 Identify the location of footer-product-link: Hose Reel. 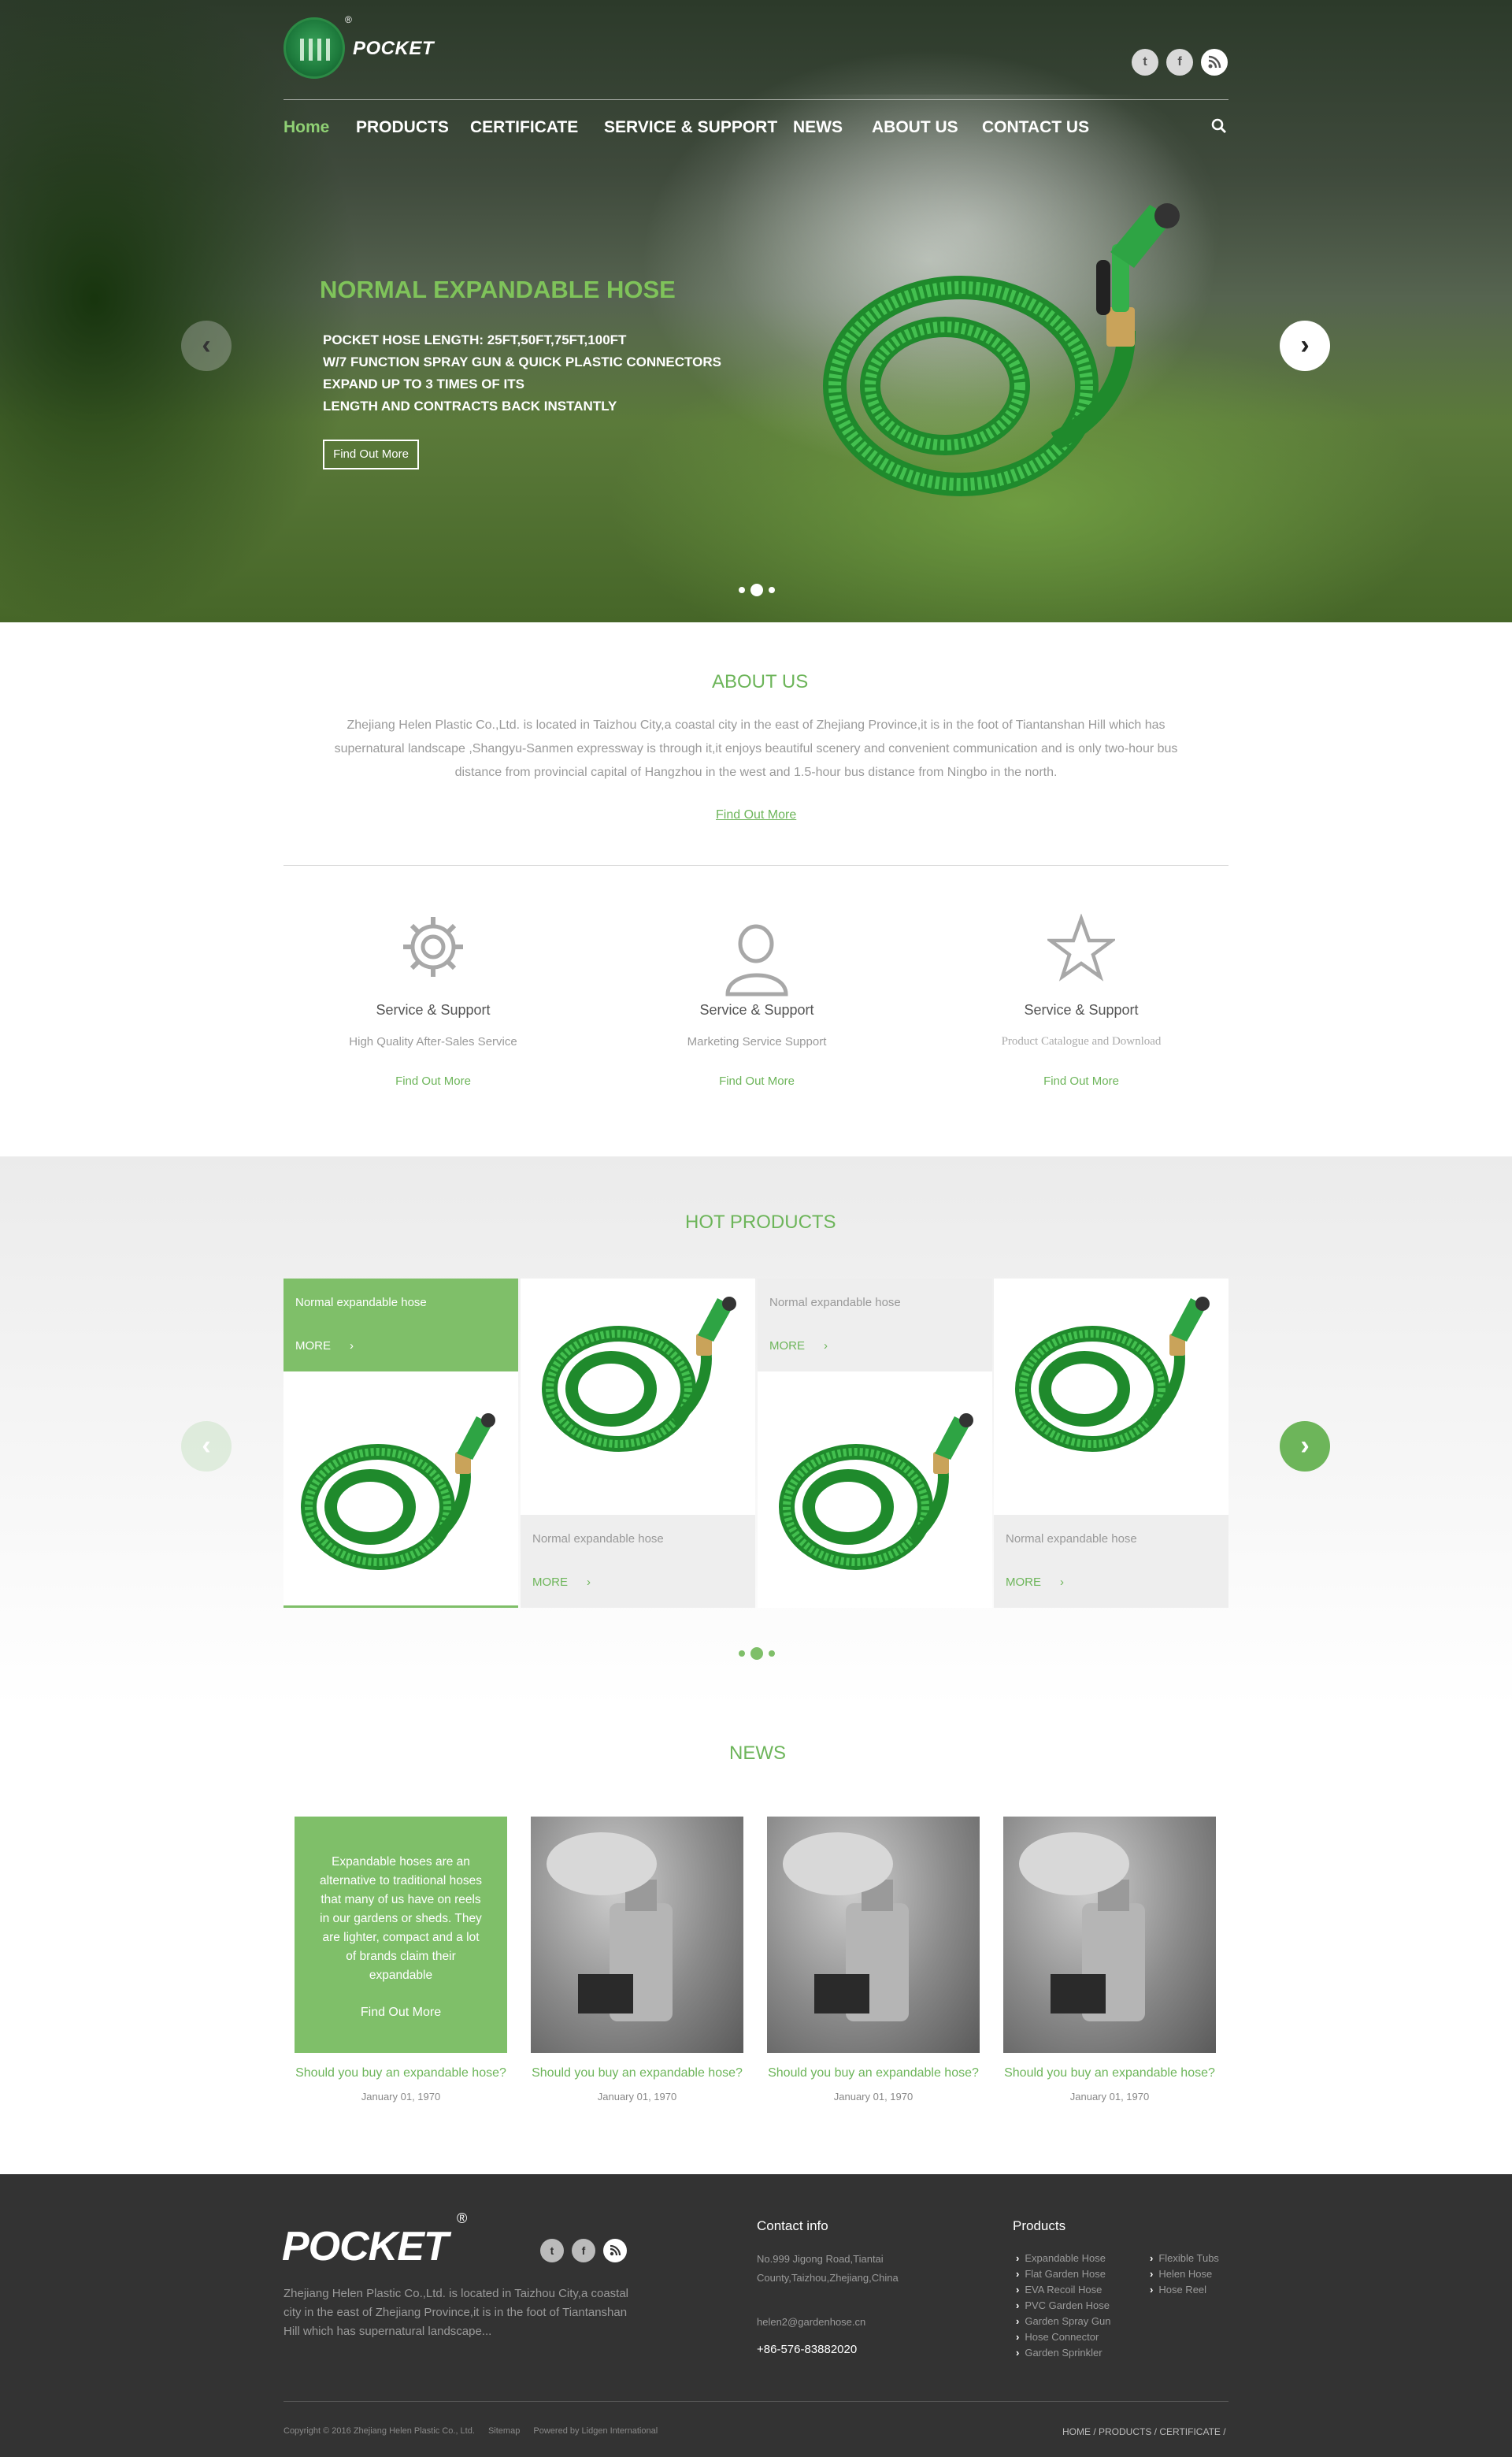
(1184, 2290).